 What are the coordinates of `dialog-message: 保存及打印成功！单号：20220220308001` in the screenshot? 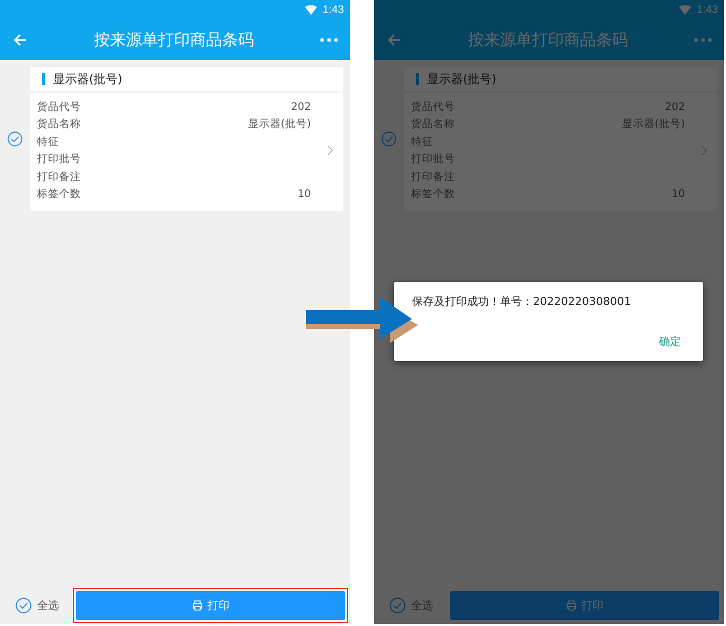 It's located at (521, 301).